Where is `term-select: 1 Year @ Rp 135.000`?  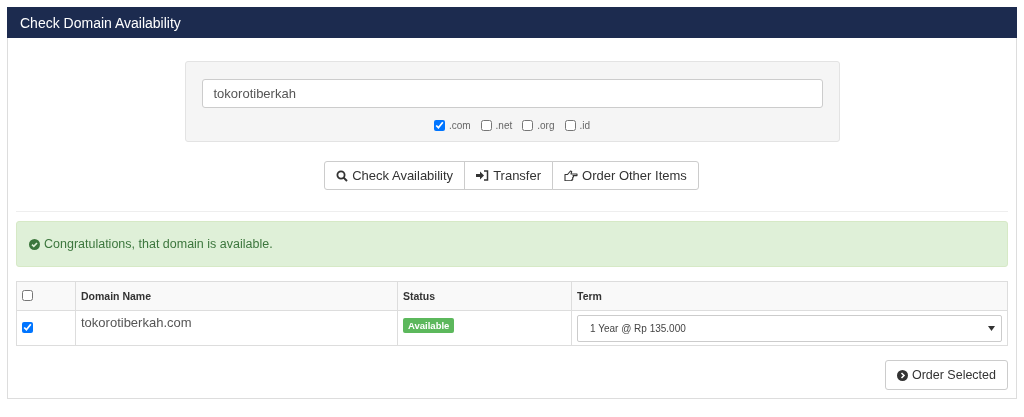 term-select: 1 Year @ Rp 135.000 is located at coordinates (789, 328).